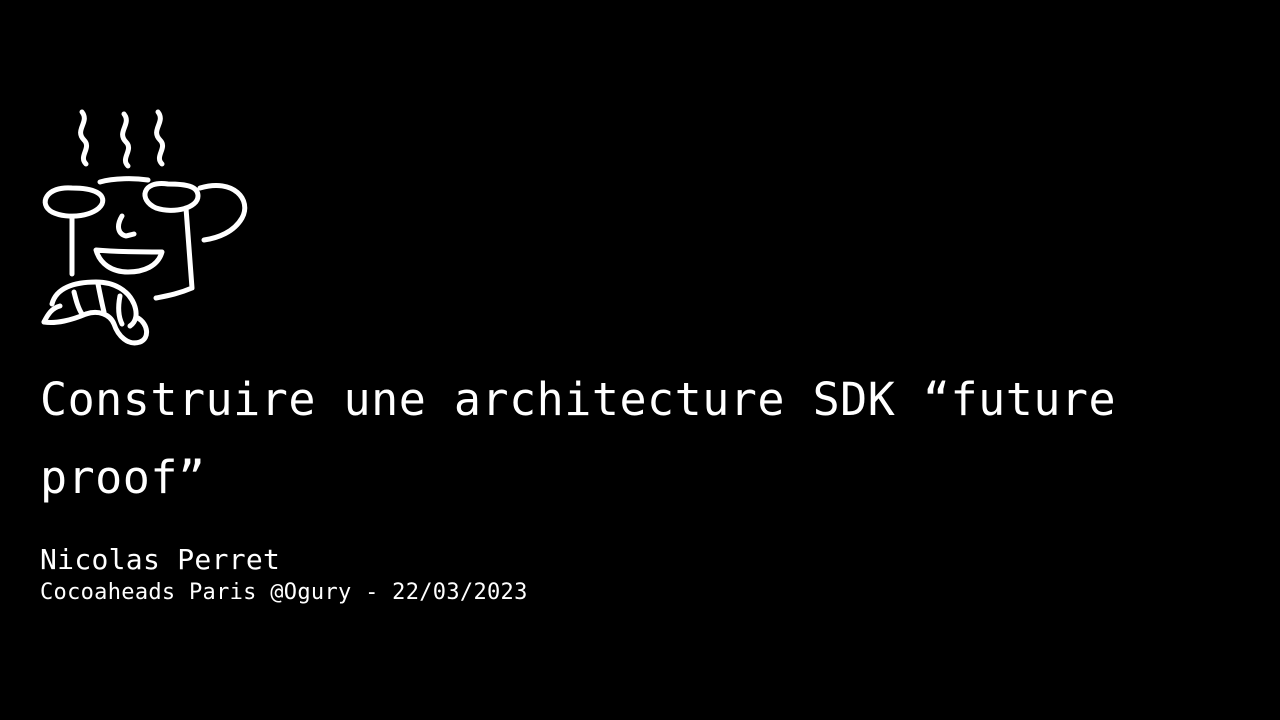 Image resolution: width=1280 pixels, height=720 pixels. I want to click on coffee-mug-croissant-icon, so click(146, 229).